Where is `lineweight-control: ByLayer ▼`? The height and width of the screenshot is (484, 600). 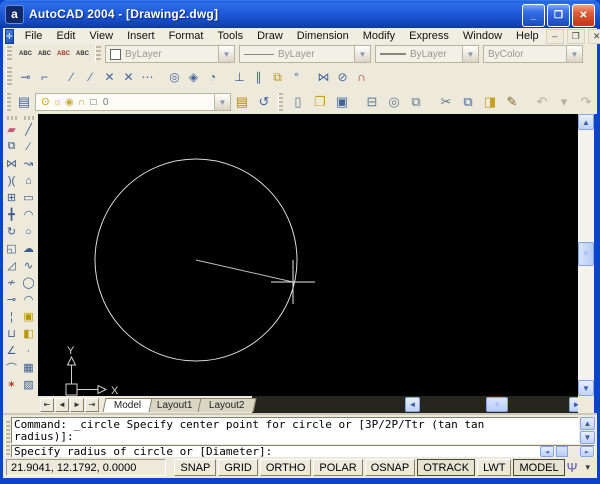 lineweight-control: ByLayer ▼ is located at coordinates (427, 54).